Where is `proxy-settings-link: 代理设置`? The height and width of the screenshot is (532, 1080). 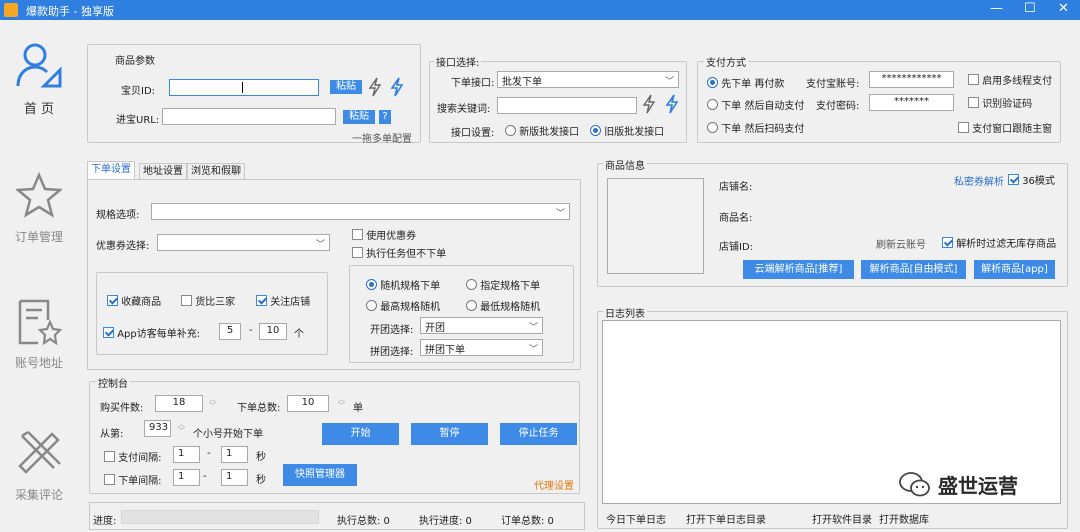 proxy-settings-link: 代理设置 is located at coordinates (554, 484).